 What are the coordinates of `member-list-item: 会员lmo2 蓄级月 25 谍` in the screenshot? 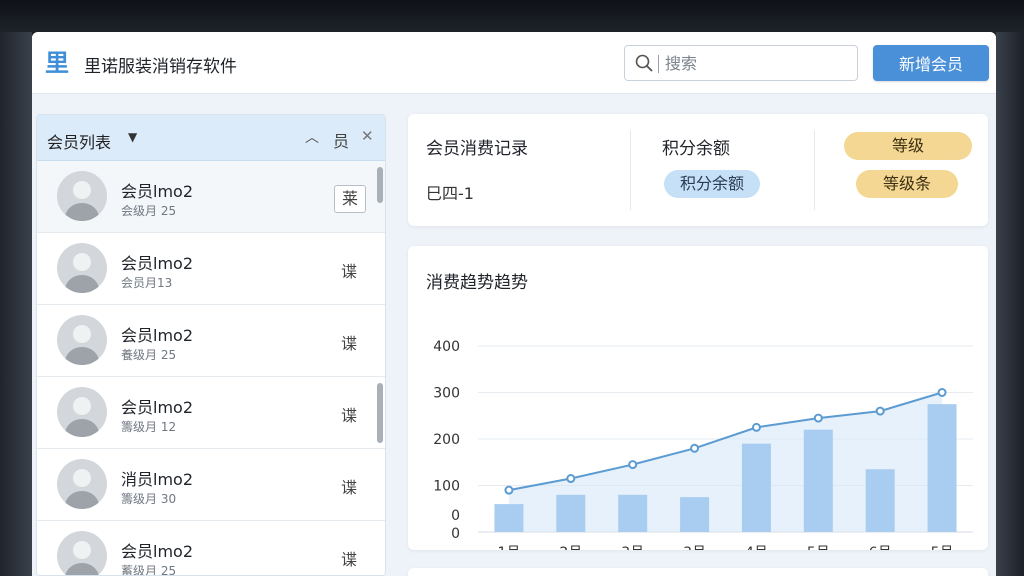 It's located at (211, 548).